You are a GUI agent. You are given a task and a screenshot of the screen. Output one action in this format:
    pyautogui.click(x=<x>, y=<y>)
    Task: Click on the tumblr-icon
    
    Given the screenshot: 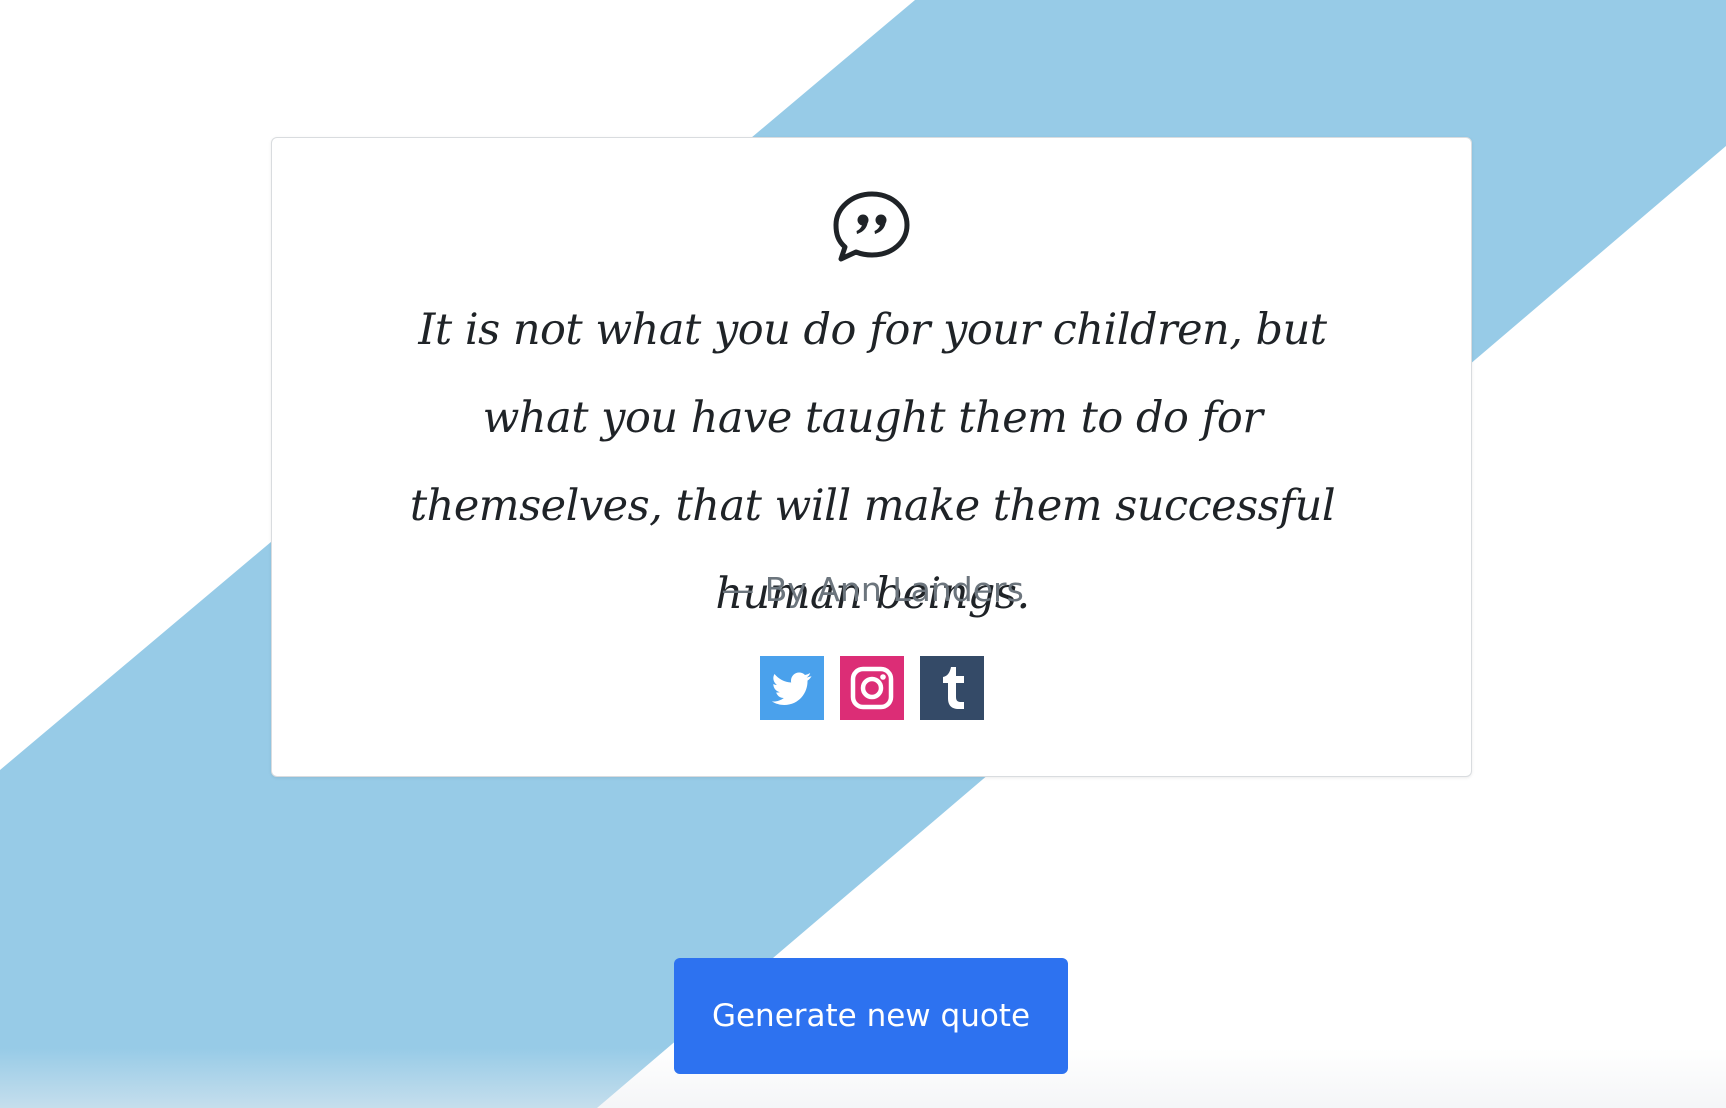 What is the action you would take?
    pyautogui.click(x=953, y=688)
    